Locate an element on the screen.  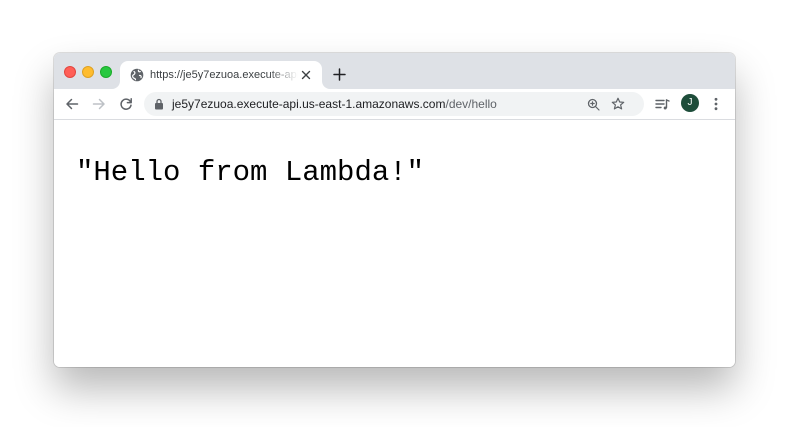
new-tab-button is located at coordinates (339, 74).